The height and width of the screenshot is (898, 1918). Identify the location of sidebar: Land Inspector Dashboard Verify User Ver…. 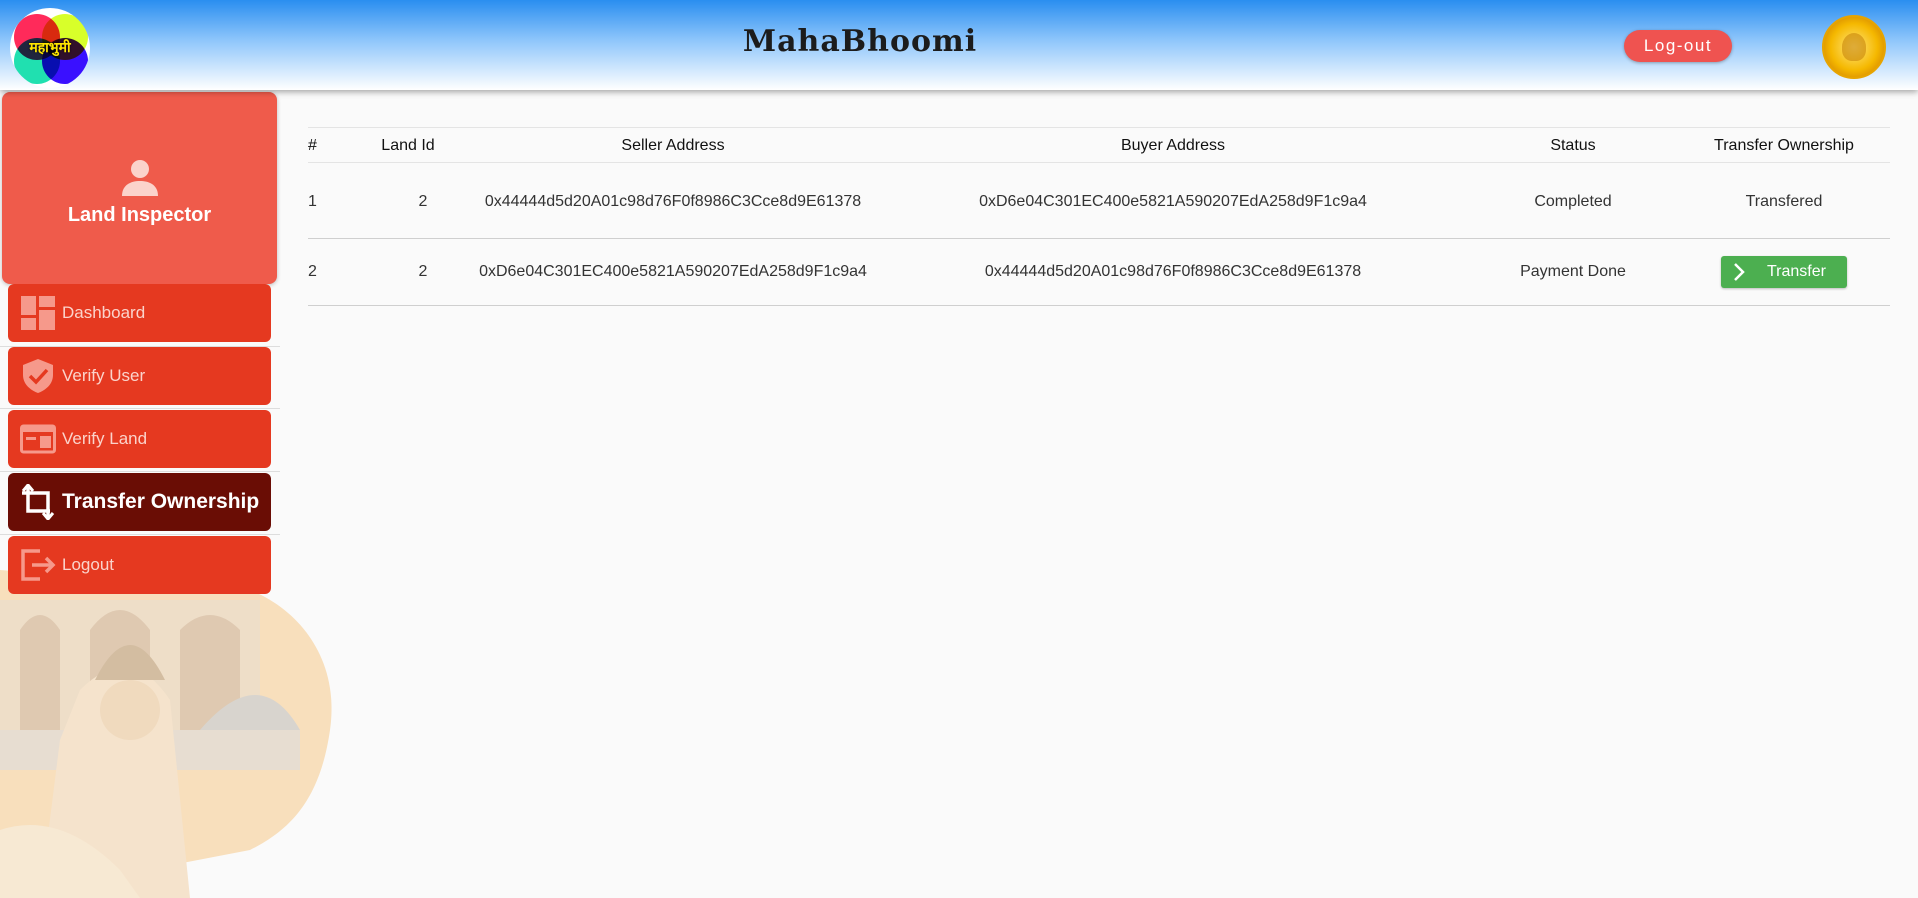
(140, 494).